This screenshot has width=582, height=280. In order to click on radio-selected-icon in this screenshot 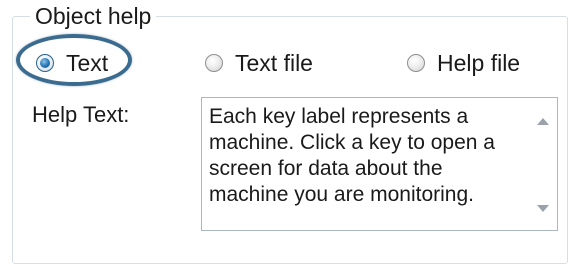, I will do `click(45, 63)`.